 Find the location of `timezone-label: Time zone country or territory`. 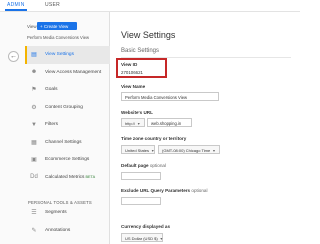

timezone-label: Time zone country or territory is located at coordinates (154, 138).